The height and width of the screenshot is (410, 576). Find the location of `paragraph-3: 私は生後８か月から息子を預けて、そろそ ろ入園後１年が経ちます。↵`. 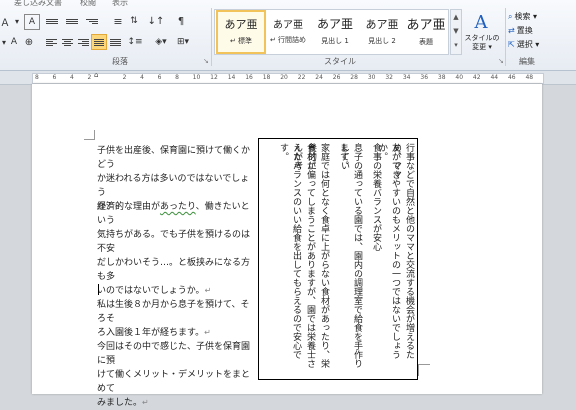

paragraph-3: 私は生後８か月から息子を預けて、そろそ ろ入園後１年が経ちます。↵ is located at coordinates (177, 319).